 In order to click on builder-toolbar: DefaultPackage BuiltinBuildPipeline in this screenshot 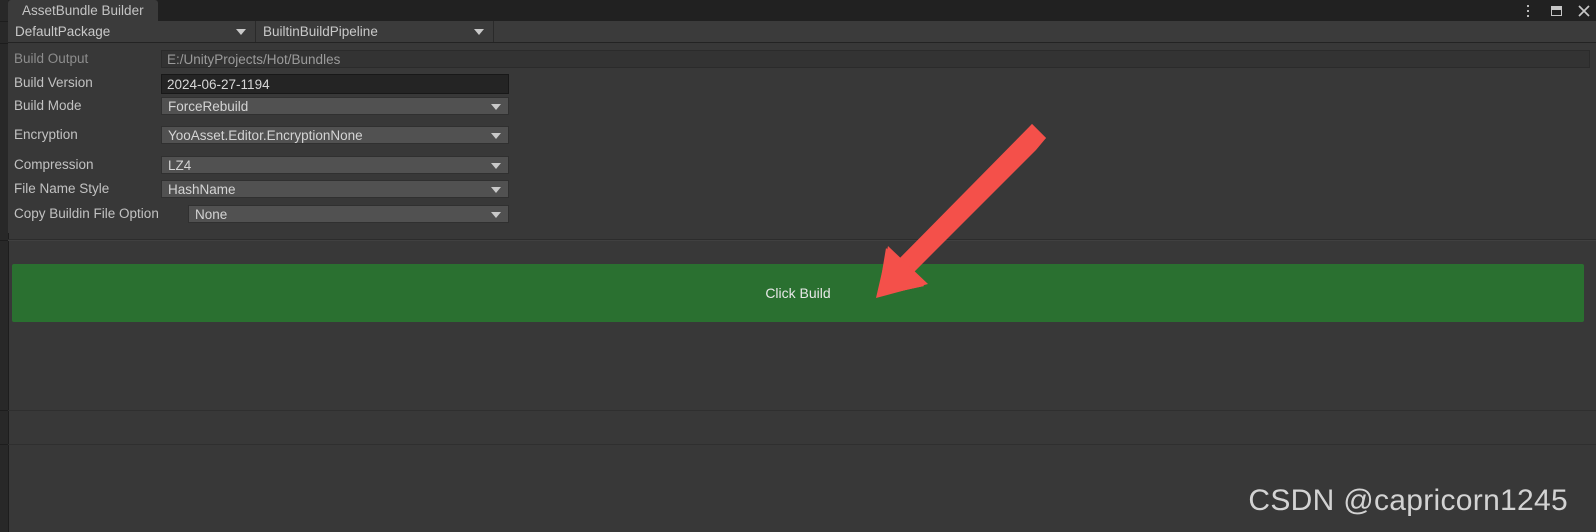, I will do `click(802, 32)`.